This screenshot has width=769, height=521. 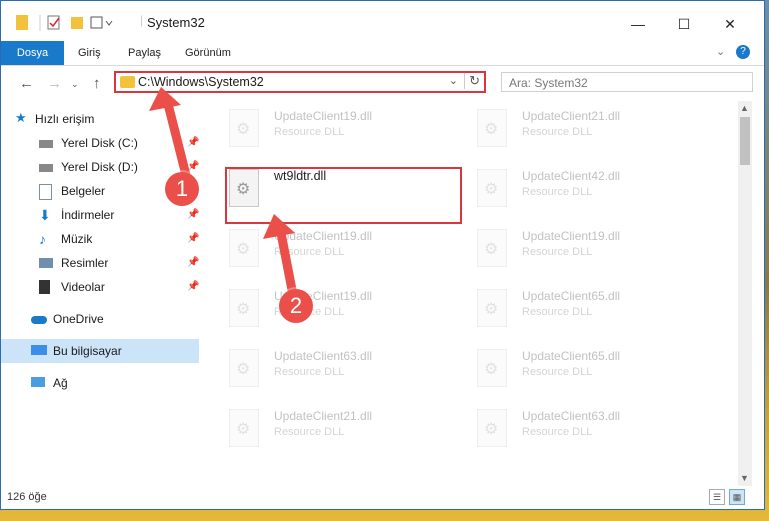 What do you see at coordinates (165, 99) in the screenshot?
I see `arrow-1-head` at bounding box center [165, 99].